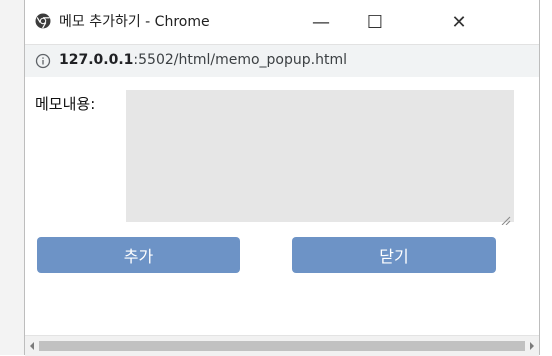 The width and height of the screenshot is (552, 356). What do you see at coordinates (505, 218) in the screenshot?
I see `resize-grip-icon` at bounding box center [505, 218].